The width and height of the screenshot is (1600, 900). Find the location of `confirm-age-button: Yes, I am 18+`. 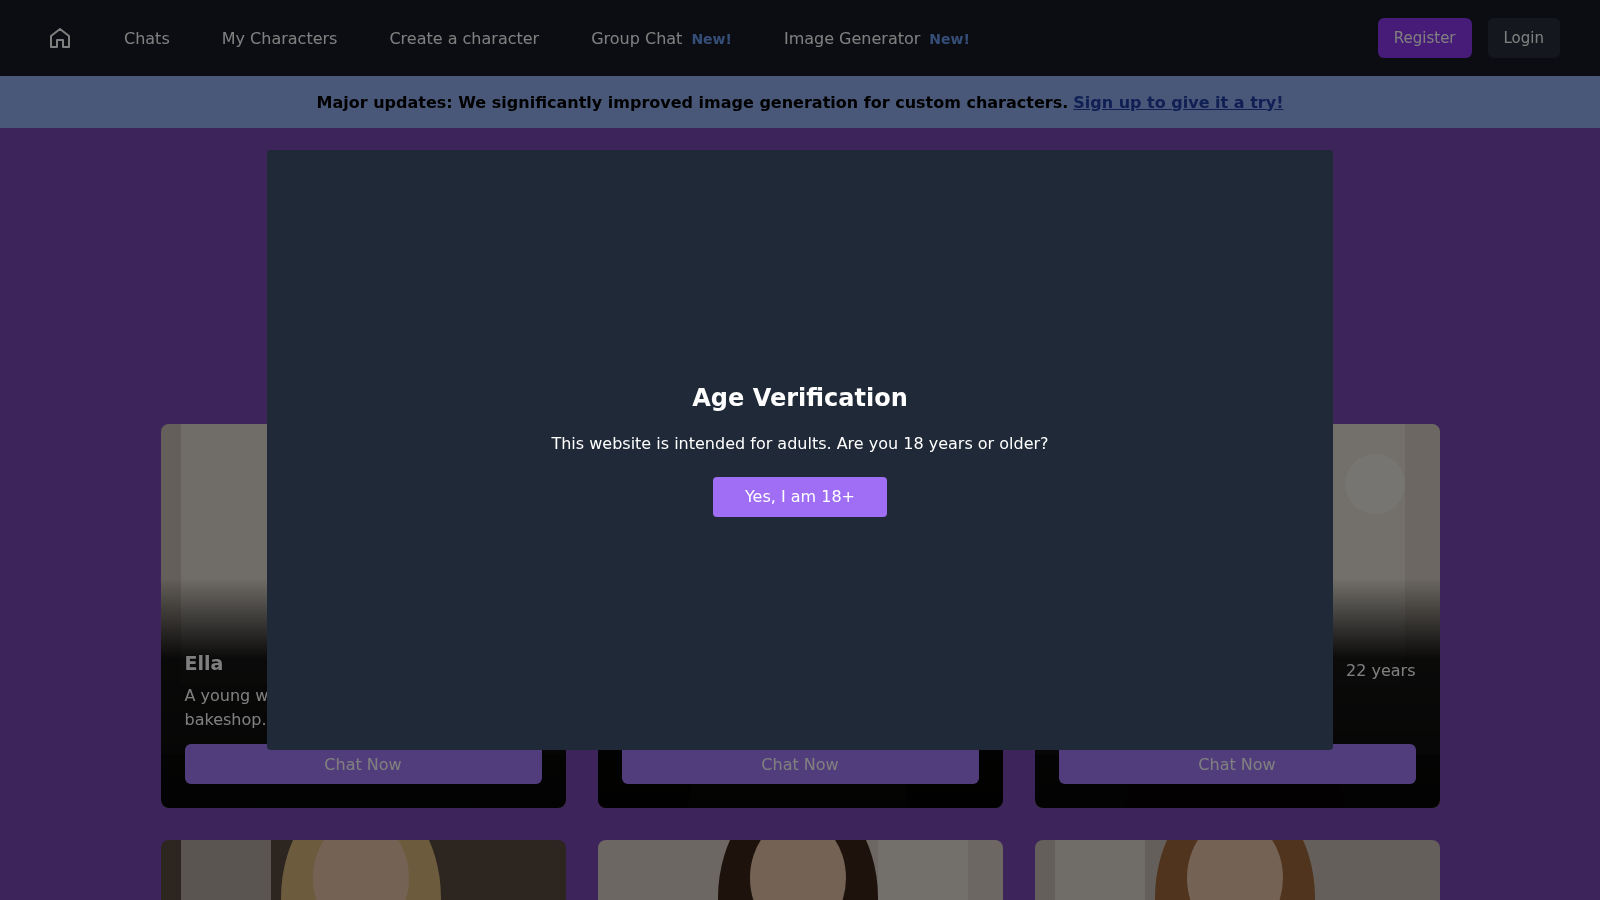

confirm-age-button: Yes, I am 18+ is located at coordinates (799, 496).